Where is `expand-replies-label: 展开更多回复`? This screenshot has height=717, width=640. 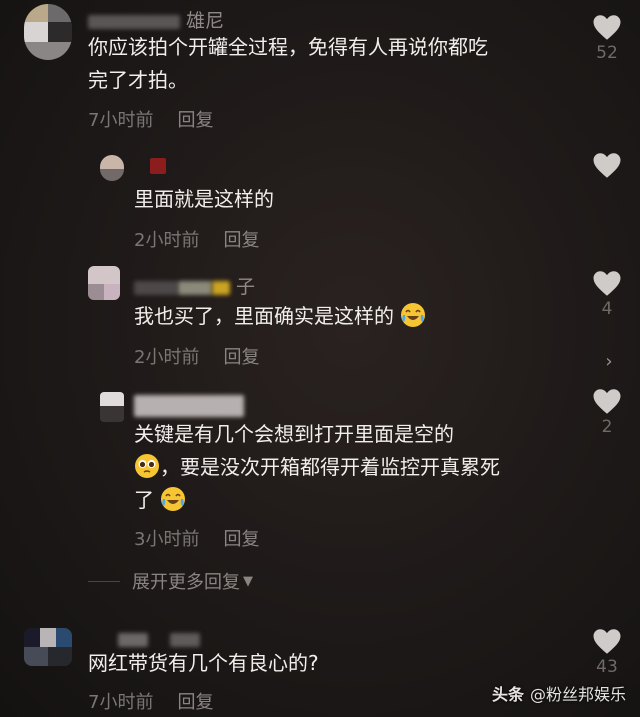 expand-replies-label: 展开更多回复 is located at coordinates (186, 582).